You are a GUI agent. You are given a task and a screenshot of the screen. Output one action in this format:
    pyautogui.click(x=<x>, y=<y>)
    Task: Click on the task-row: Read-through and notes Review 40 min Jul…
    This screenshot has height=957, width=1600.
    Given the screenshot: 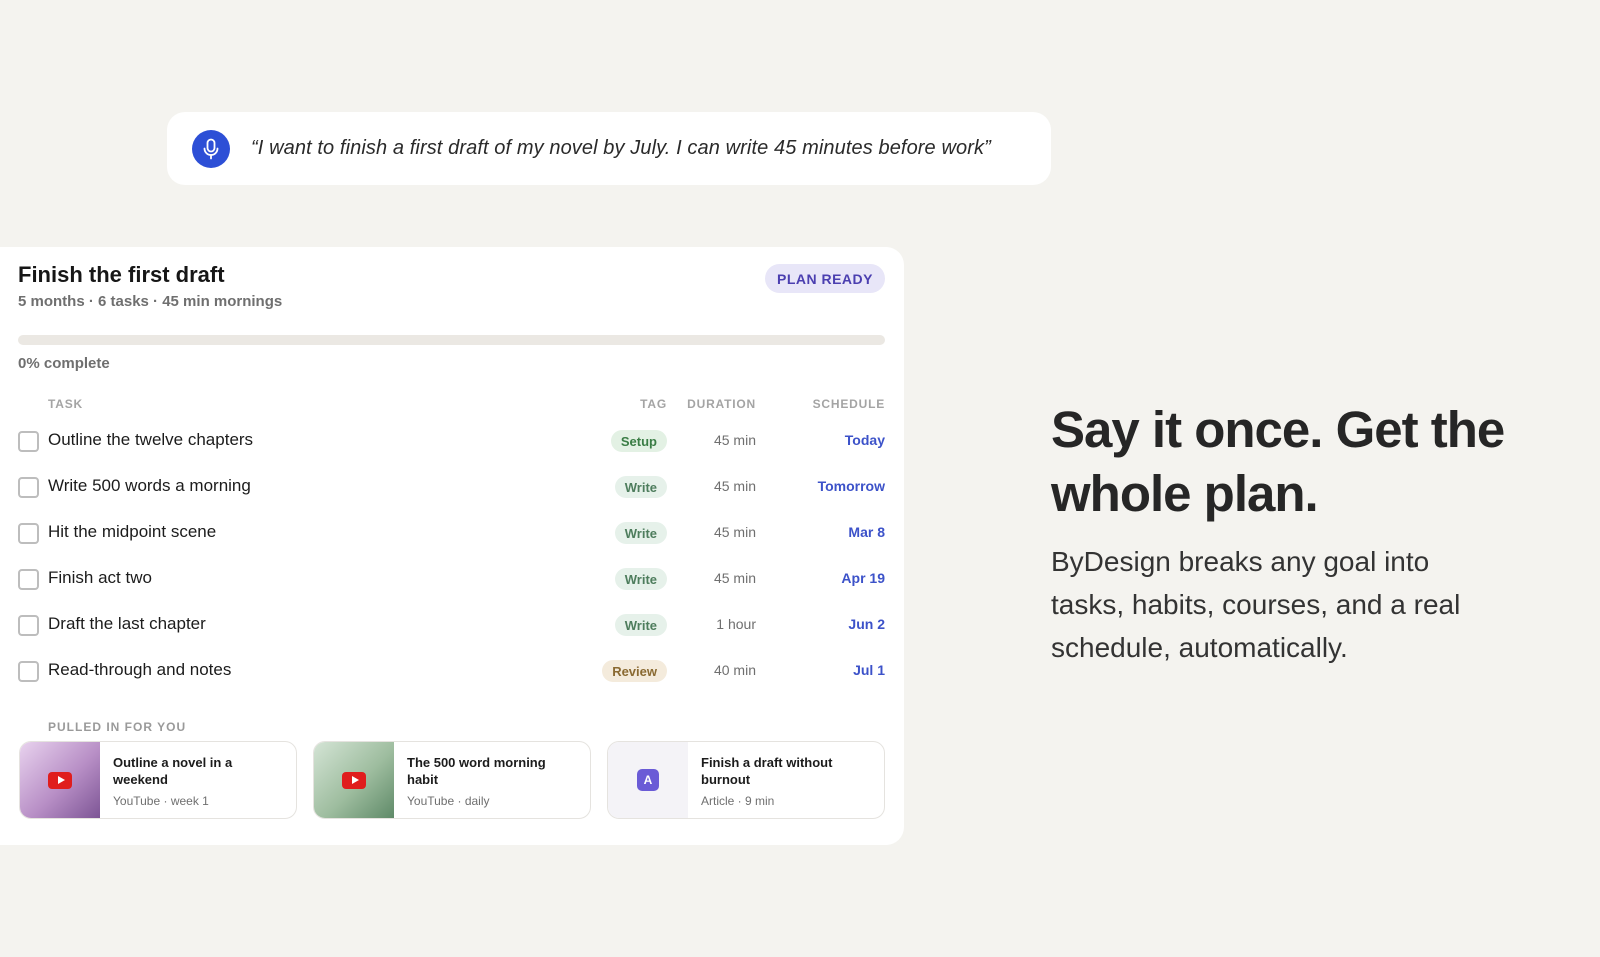 What is the action you would take?
    pyautogui.click(x=452, y=671)
    